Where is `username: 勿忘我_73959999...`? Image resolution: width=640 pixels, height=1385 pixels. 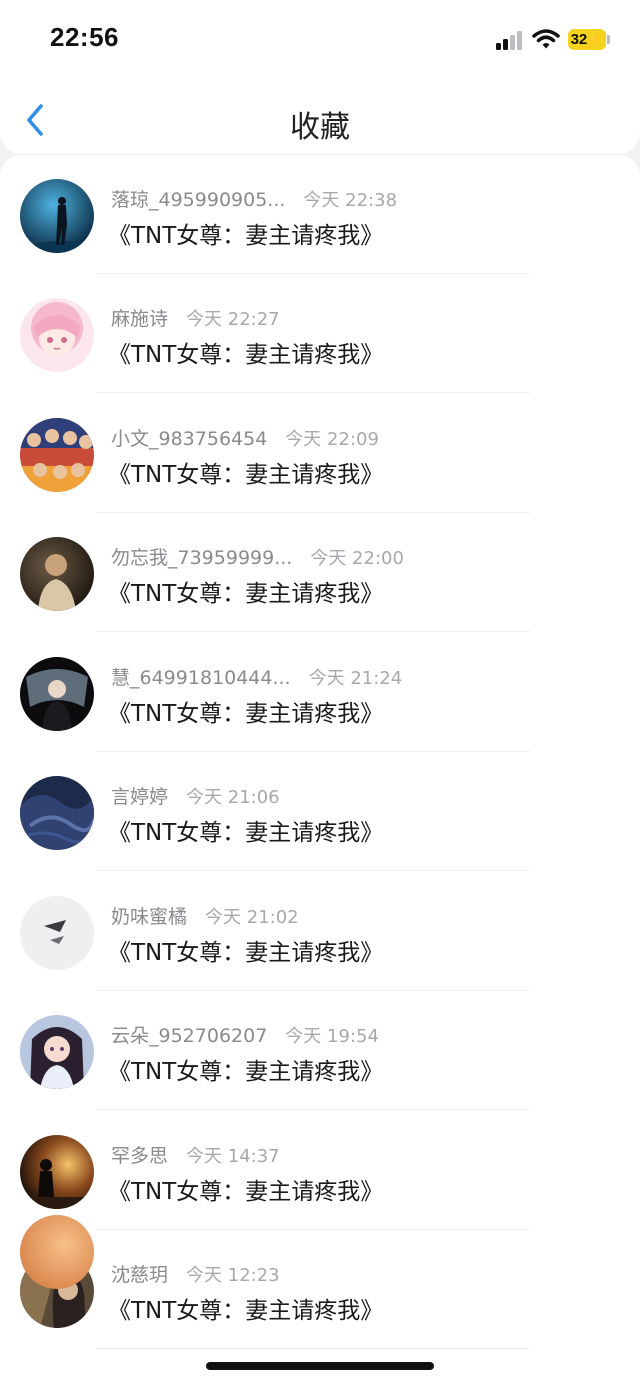 username: 勿忘我_73959999... is located at coordinates (201, 558).